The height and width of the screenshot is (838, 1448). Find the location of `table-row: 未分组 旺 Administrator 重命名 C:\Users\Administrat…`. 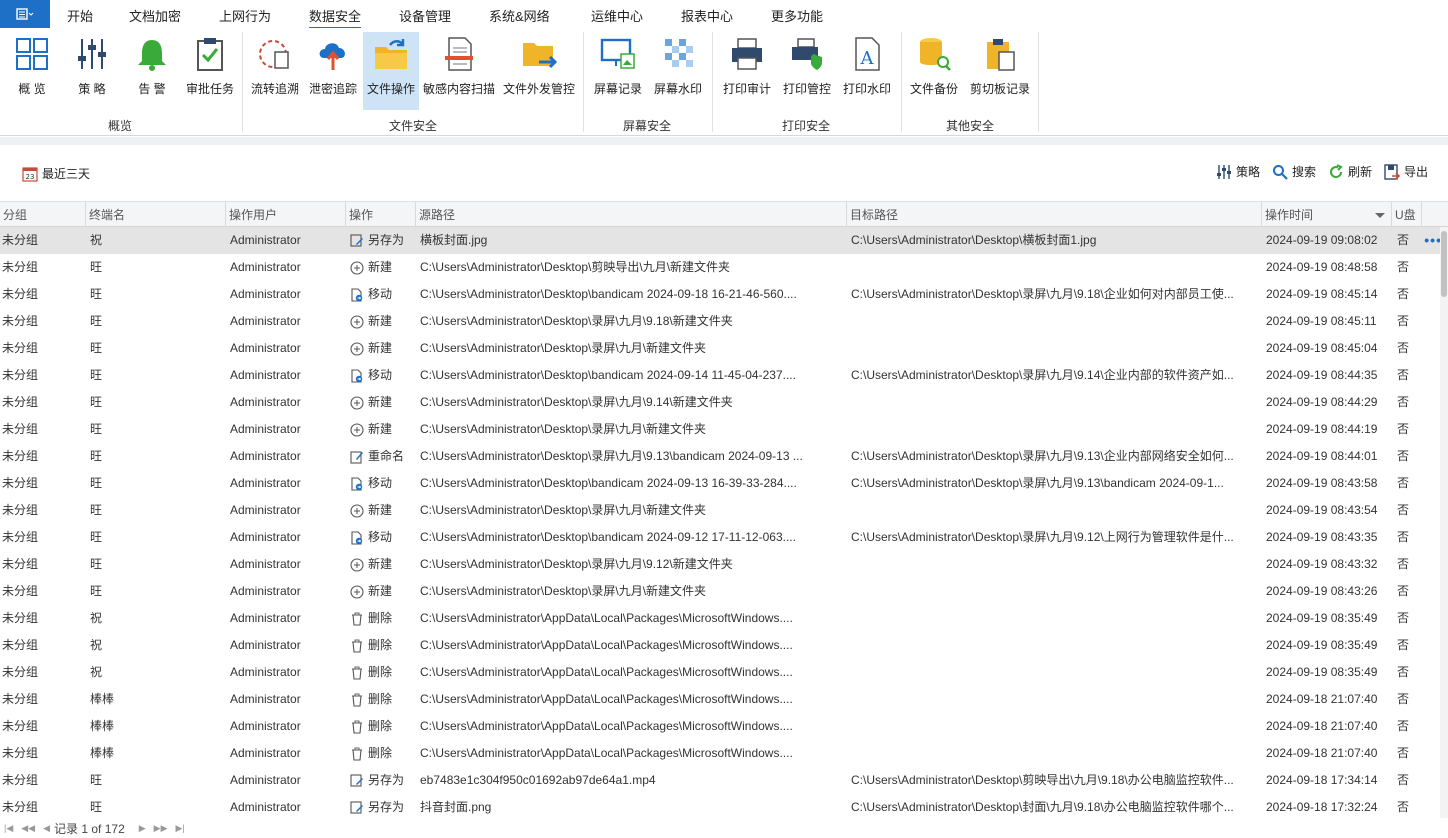

table-row: 未分组 旺 Administrator 重命名 C:\Users\Administrat… is located at coordinates (724, 456).